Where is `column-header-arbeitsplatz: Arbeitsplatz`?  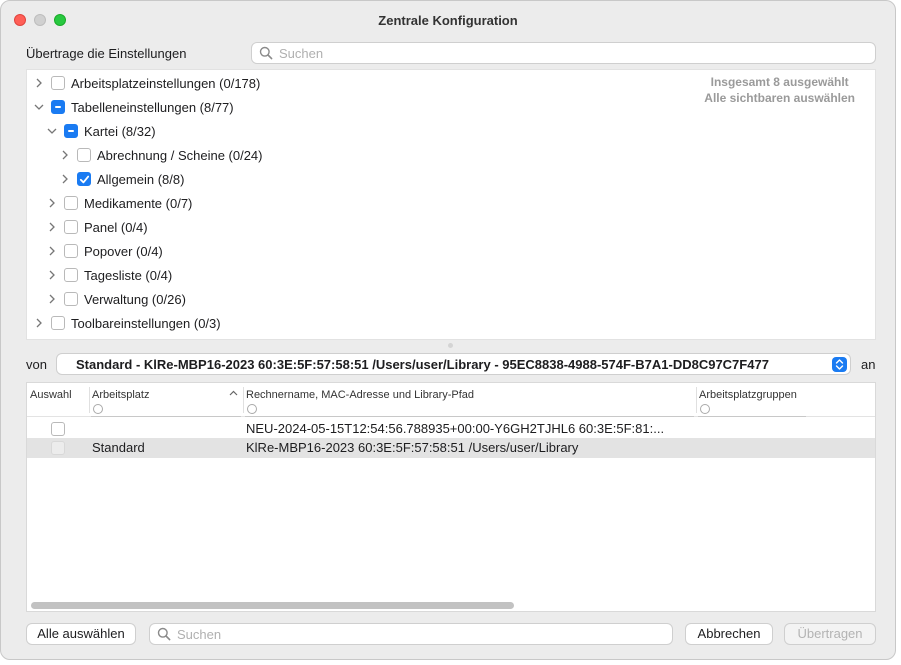
column-header-arbeitsplatz: Arbeitsplatz is located at coordinates (166, 400).